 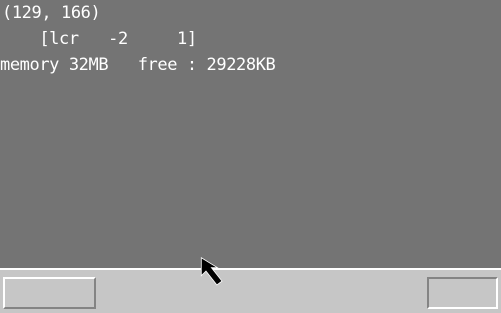 I want to click on mouse-arrow-icon, so click(x=211, y=271).